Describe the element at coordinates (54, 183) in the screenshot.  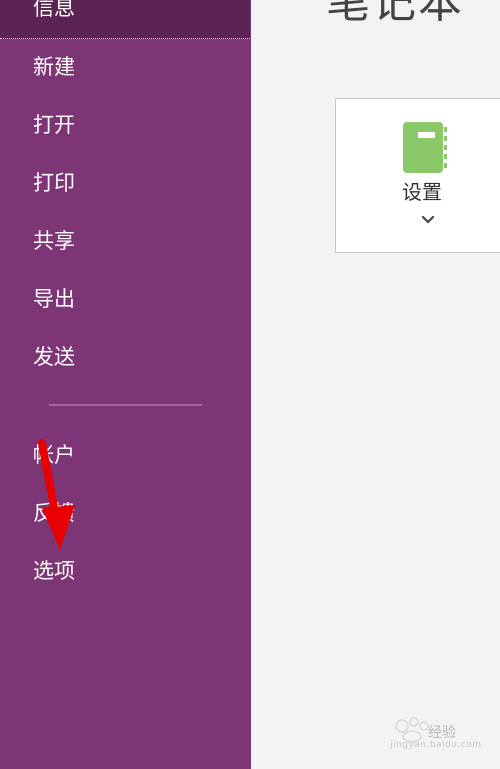
I see `sidebar-item-print: 打印` at that location.